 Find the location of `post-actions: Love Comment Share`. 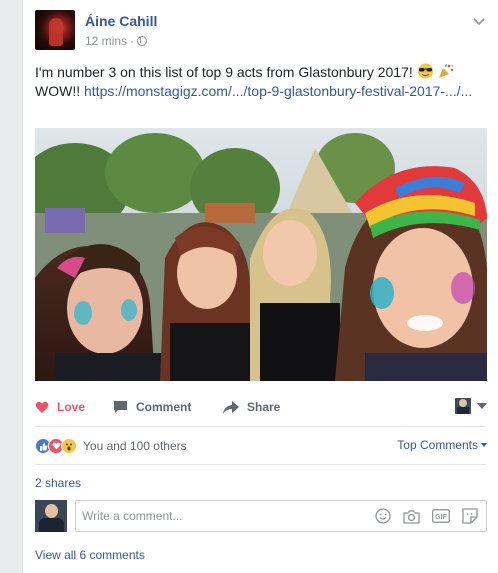

post-actions: Love Comment Share is located at coordinates (261, 409).